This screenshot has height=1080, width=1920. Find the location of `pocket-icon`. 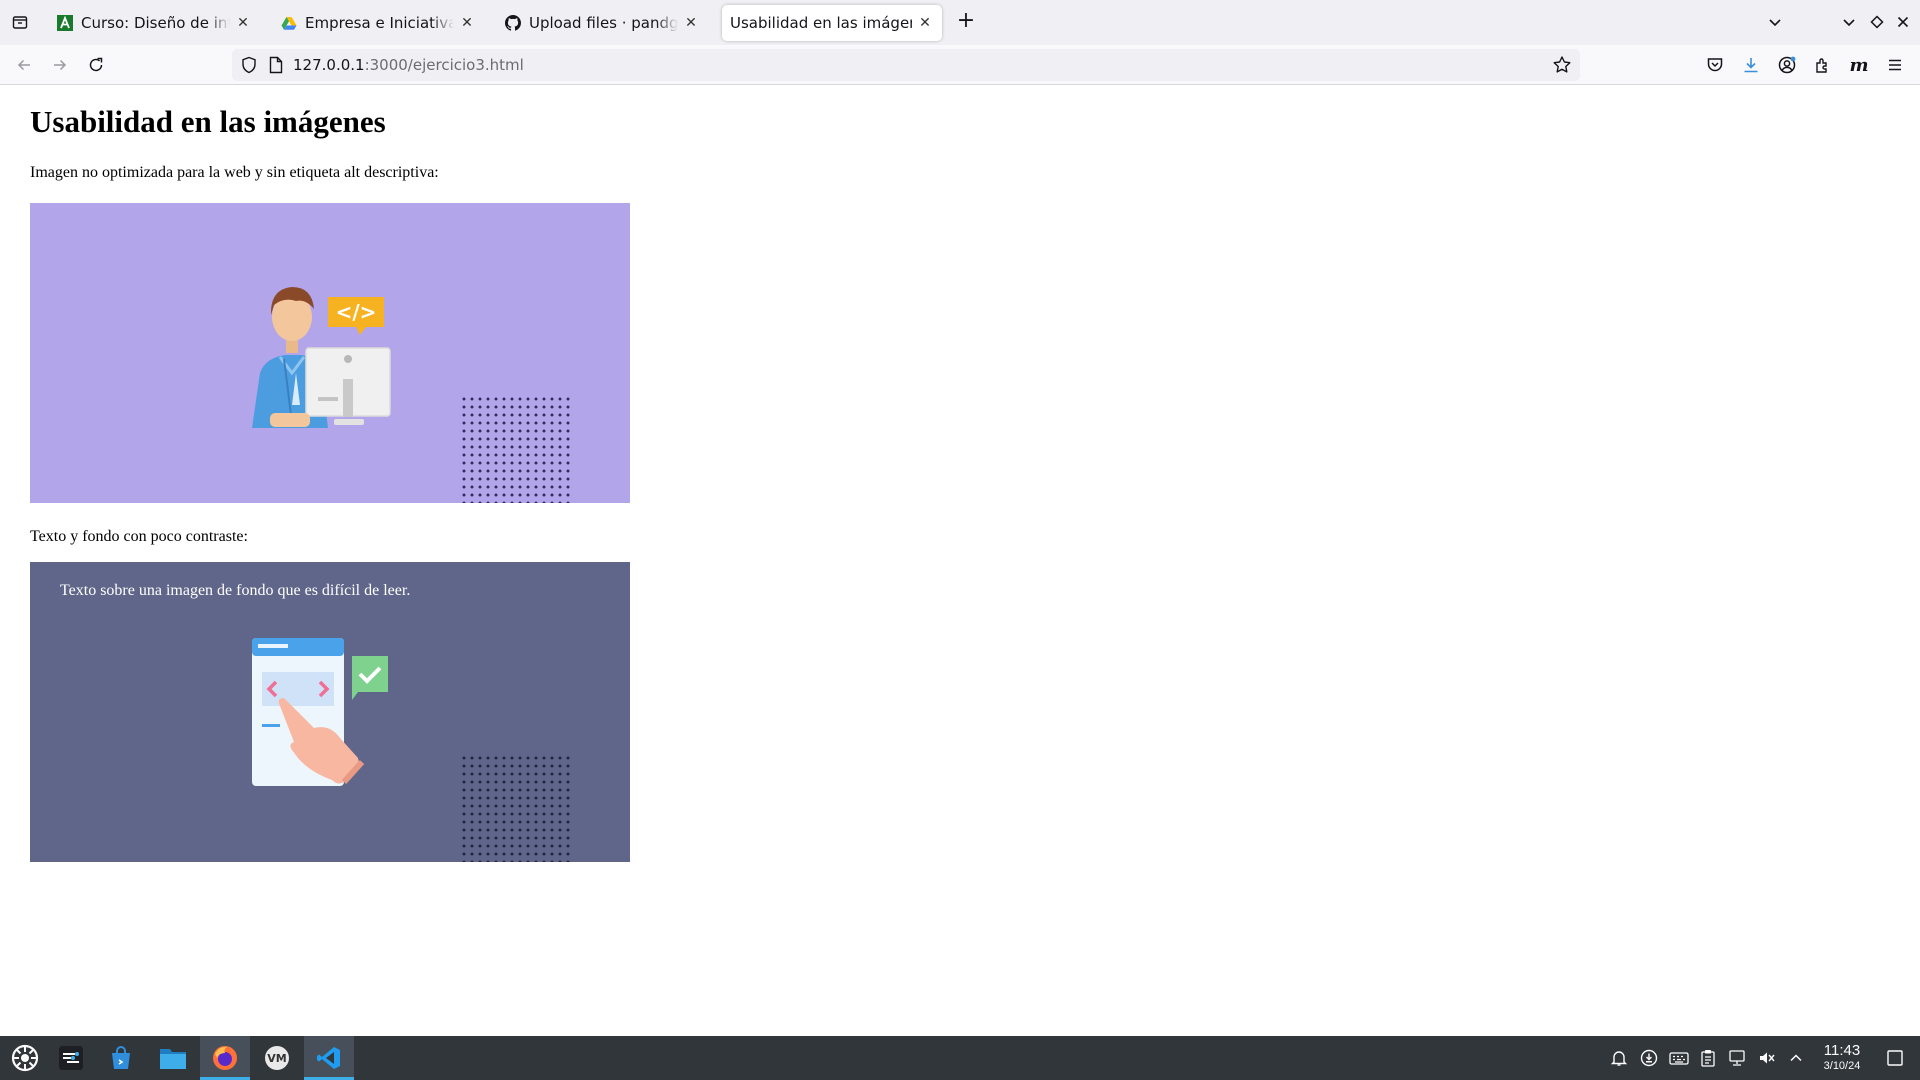

pocket-icon is located at coordinates (1715, 65).